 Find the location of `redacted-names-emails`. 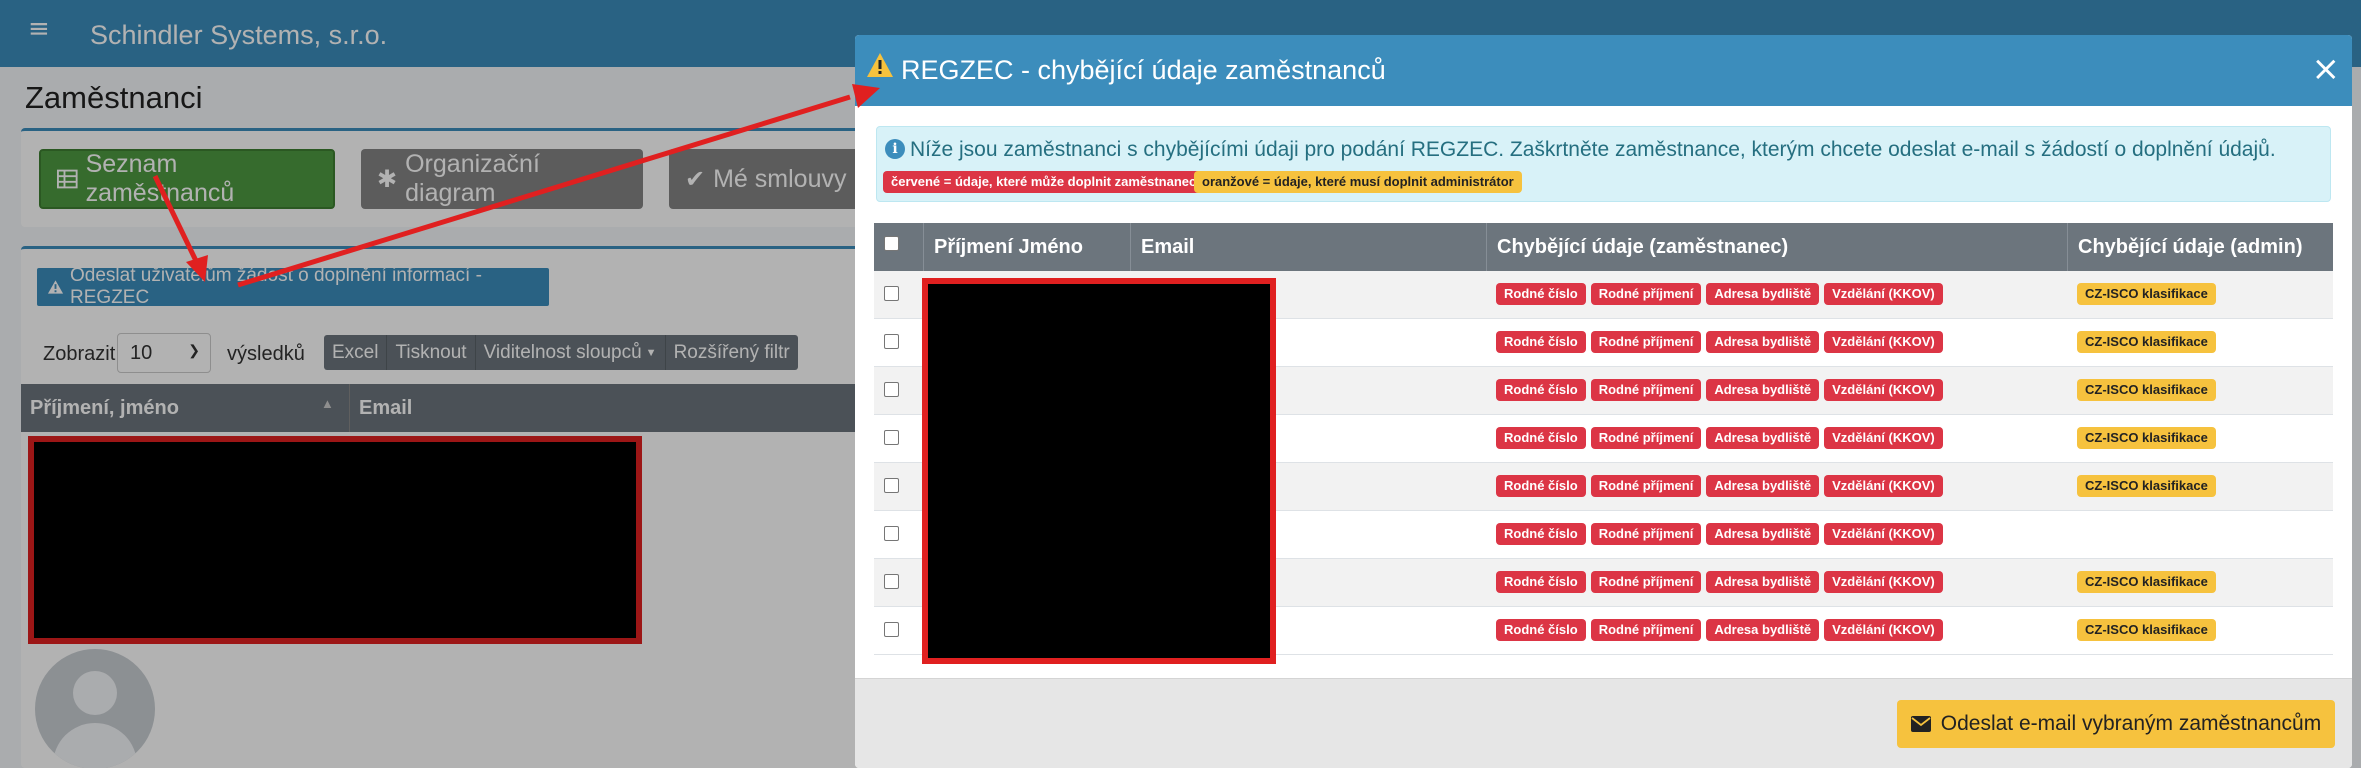

redacted-names-emails is located at coordinates (1099, 471).